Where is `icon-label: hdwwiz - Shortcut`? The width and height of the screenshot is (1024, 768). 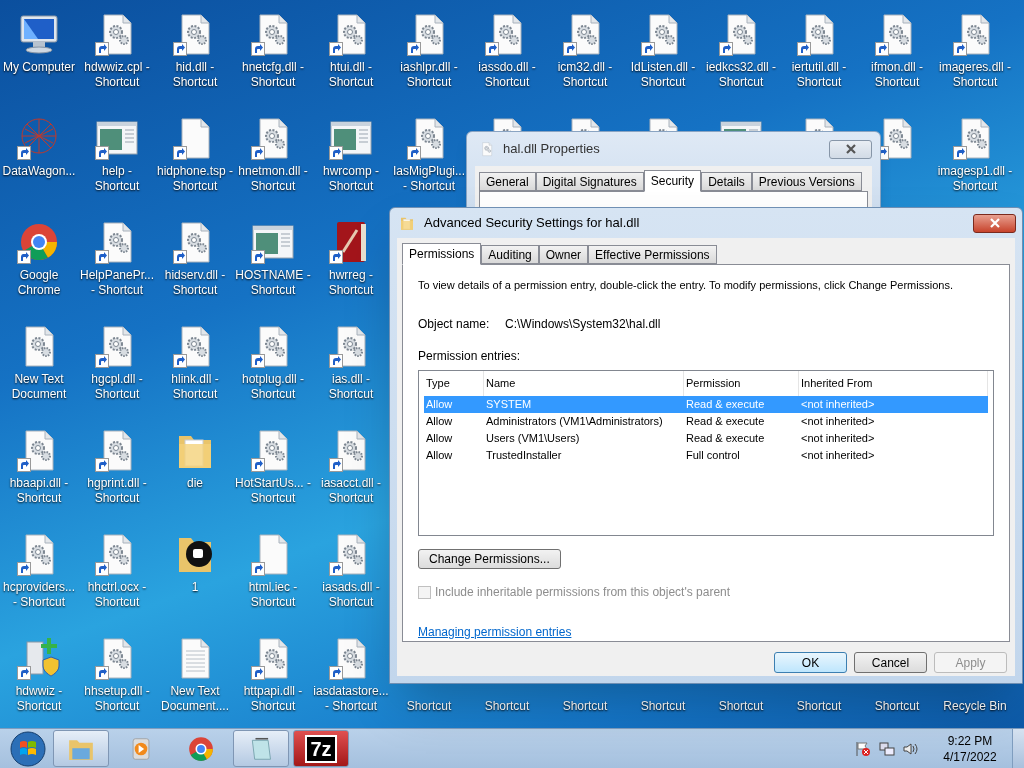 icon-label: hdwwiz - Shortcut is located at coordinates (39, 699).